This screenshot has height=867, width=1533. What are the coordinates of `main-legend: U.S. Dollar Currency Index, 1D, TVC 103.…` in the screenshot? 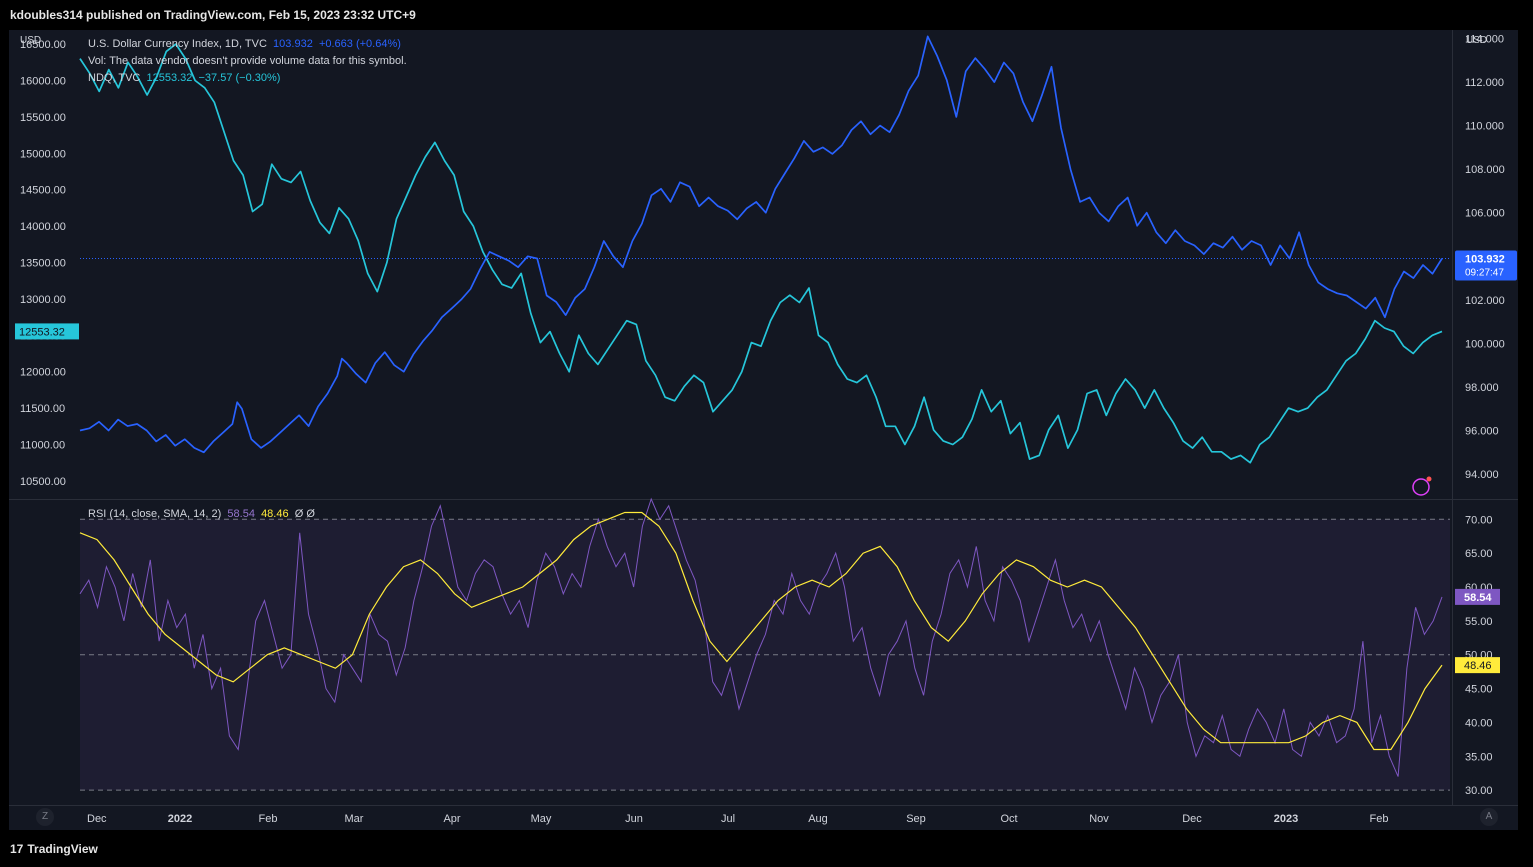 It's located at (247, 61).